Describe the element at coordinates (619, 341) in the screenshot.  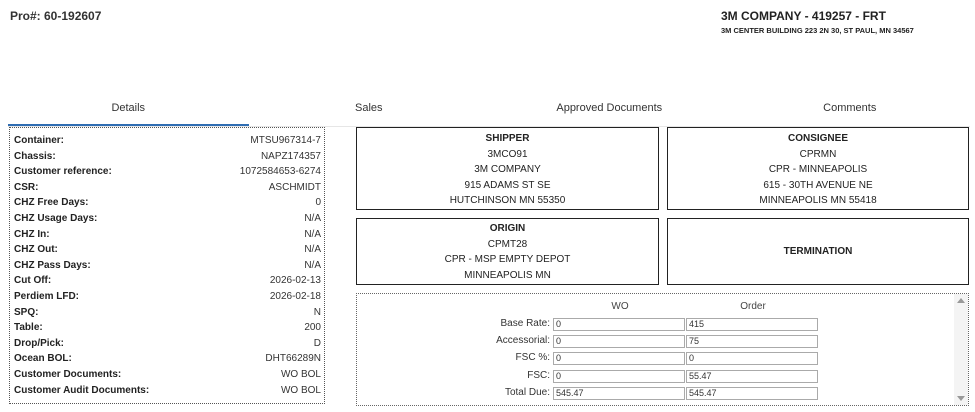
I see `wo-accessorial-field: 0` at that location.